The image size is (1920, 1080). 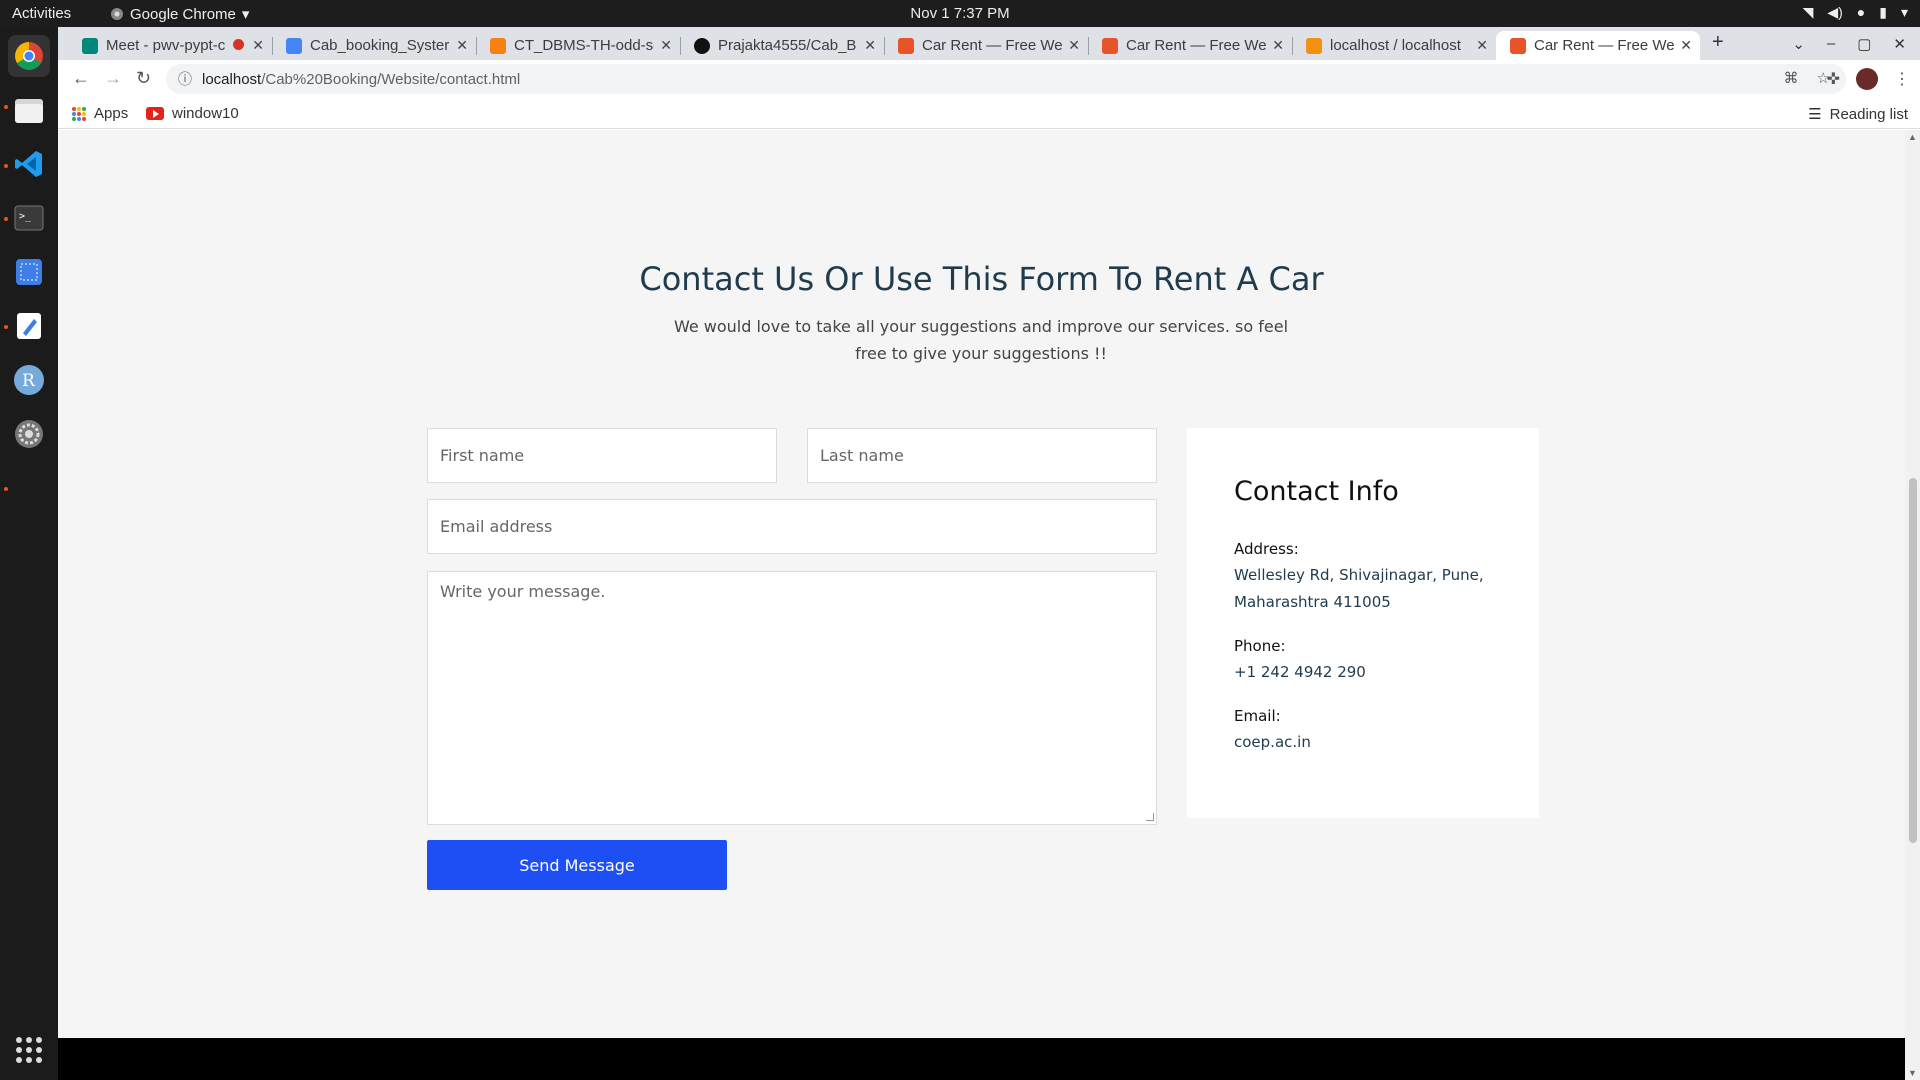 What do you see at coordinates (1899, 44) in the screenshot?
I see `close-window-button: ✕` at bounding box center [1899, 44].